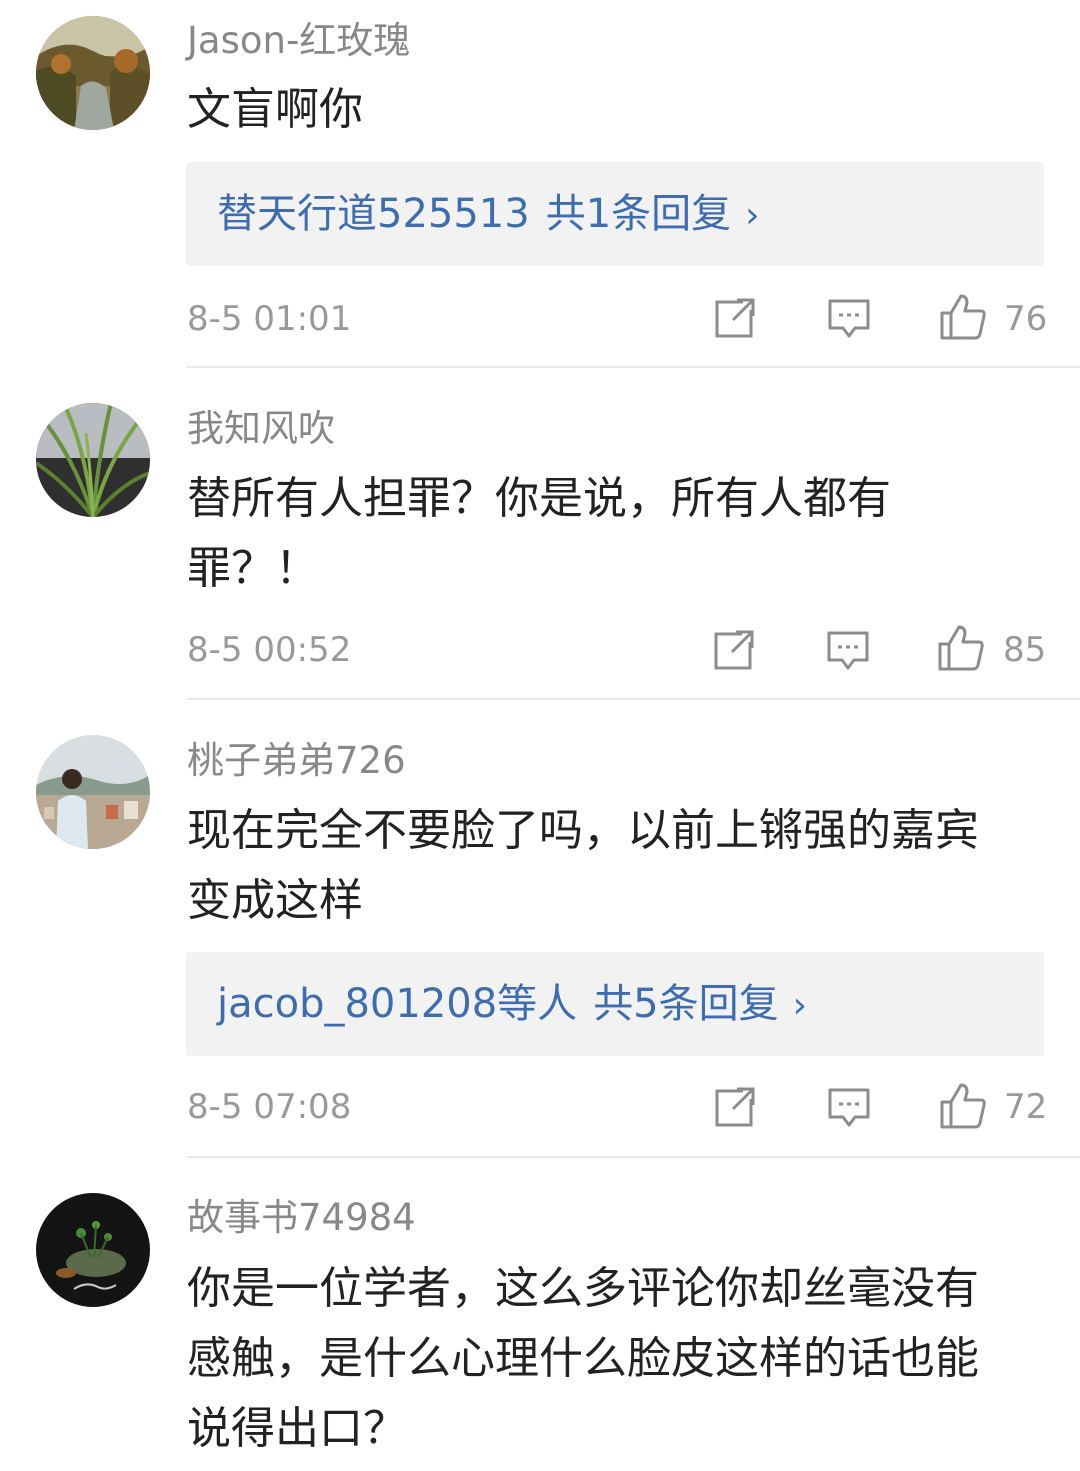  I want to click on username: 桃子弟弟726, so click(296, 761).